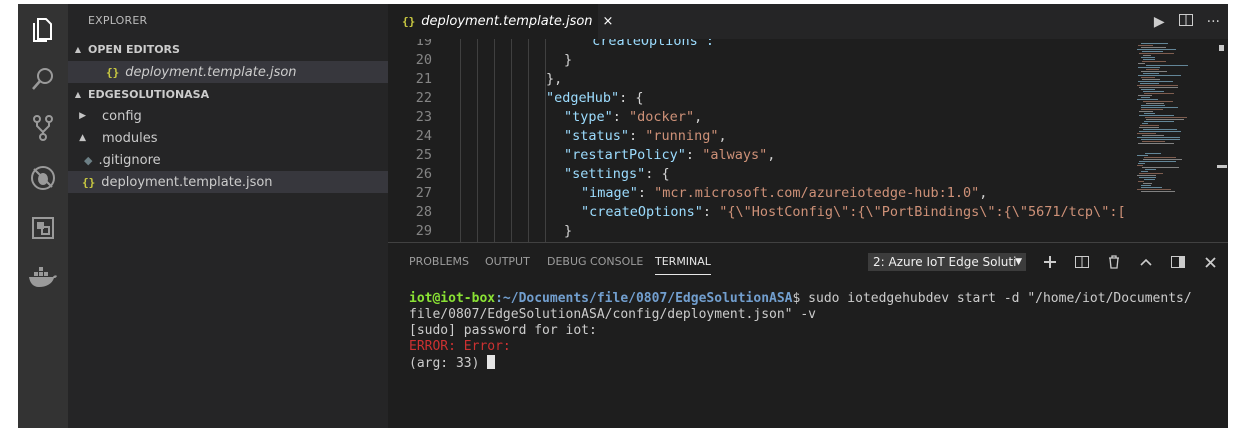 This screenshot has height=428, width=1243. Describe the element at coordinates (43, 228) in the screenshot. I see `extensions-icon` at that location.